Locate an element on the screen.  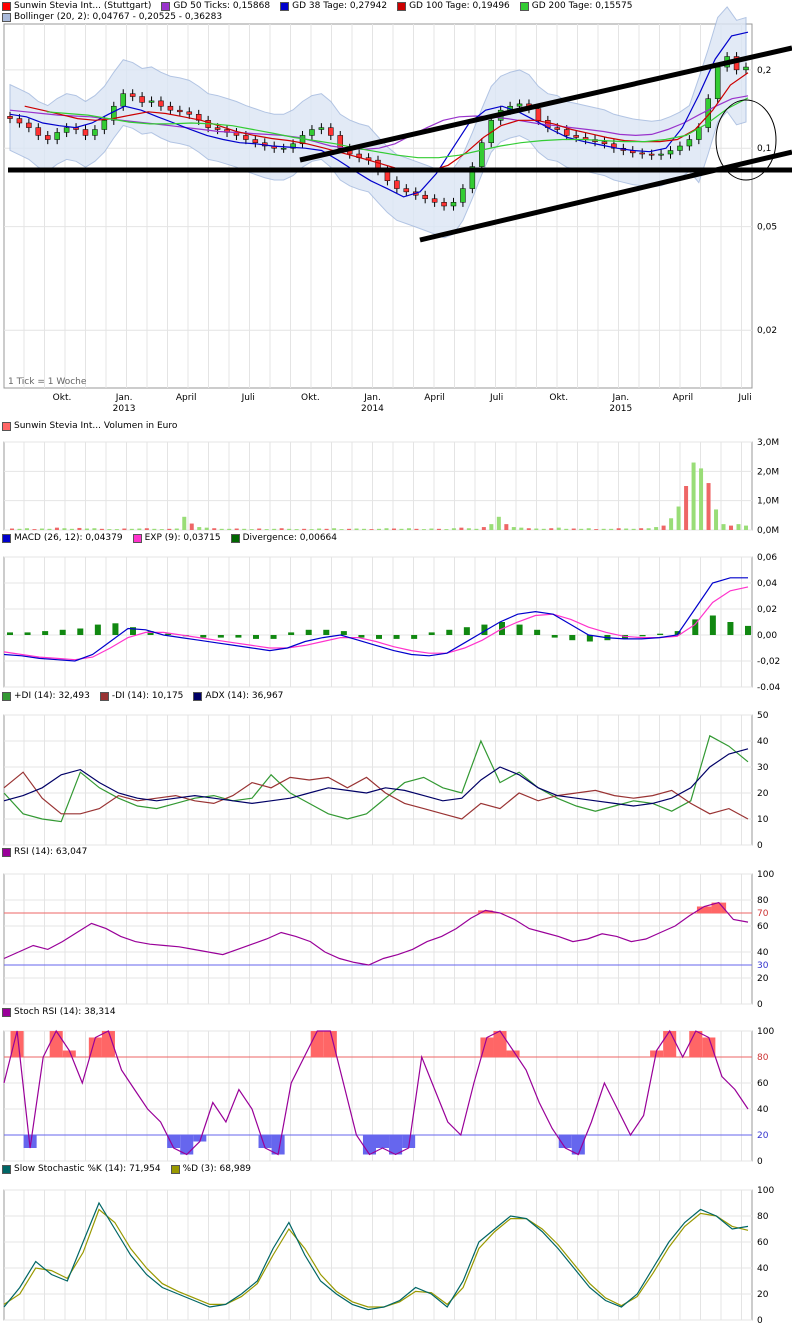
y-tick-label: 3,0M is located at coordinates (768, 443).